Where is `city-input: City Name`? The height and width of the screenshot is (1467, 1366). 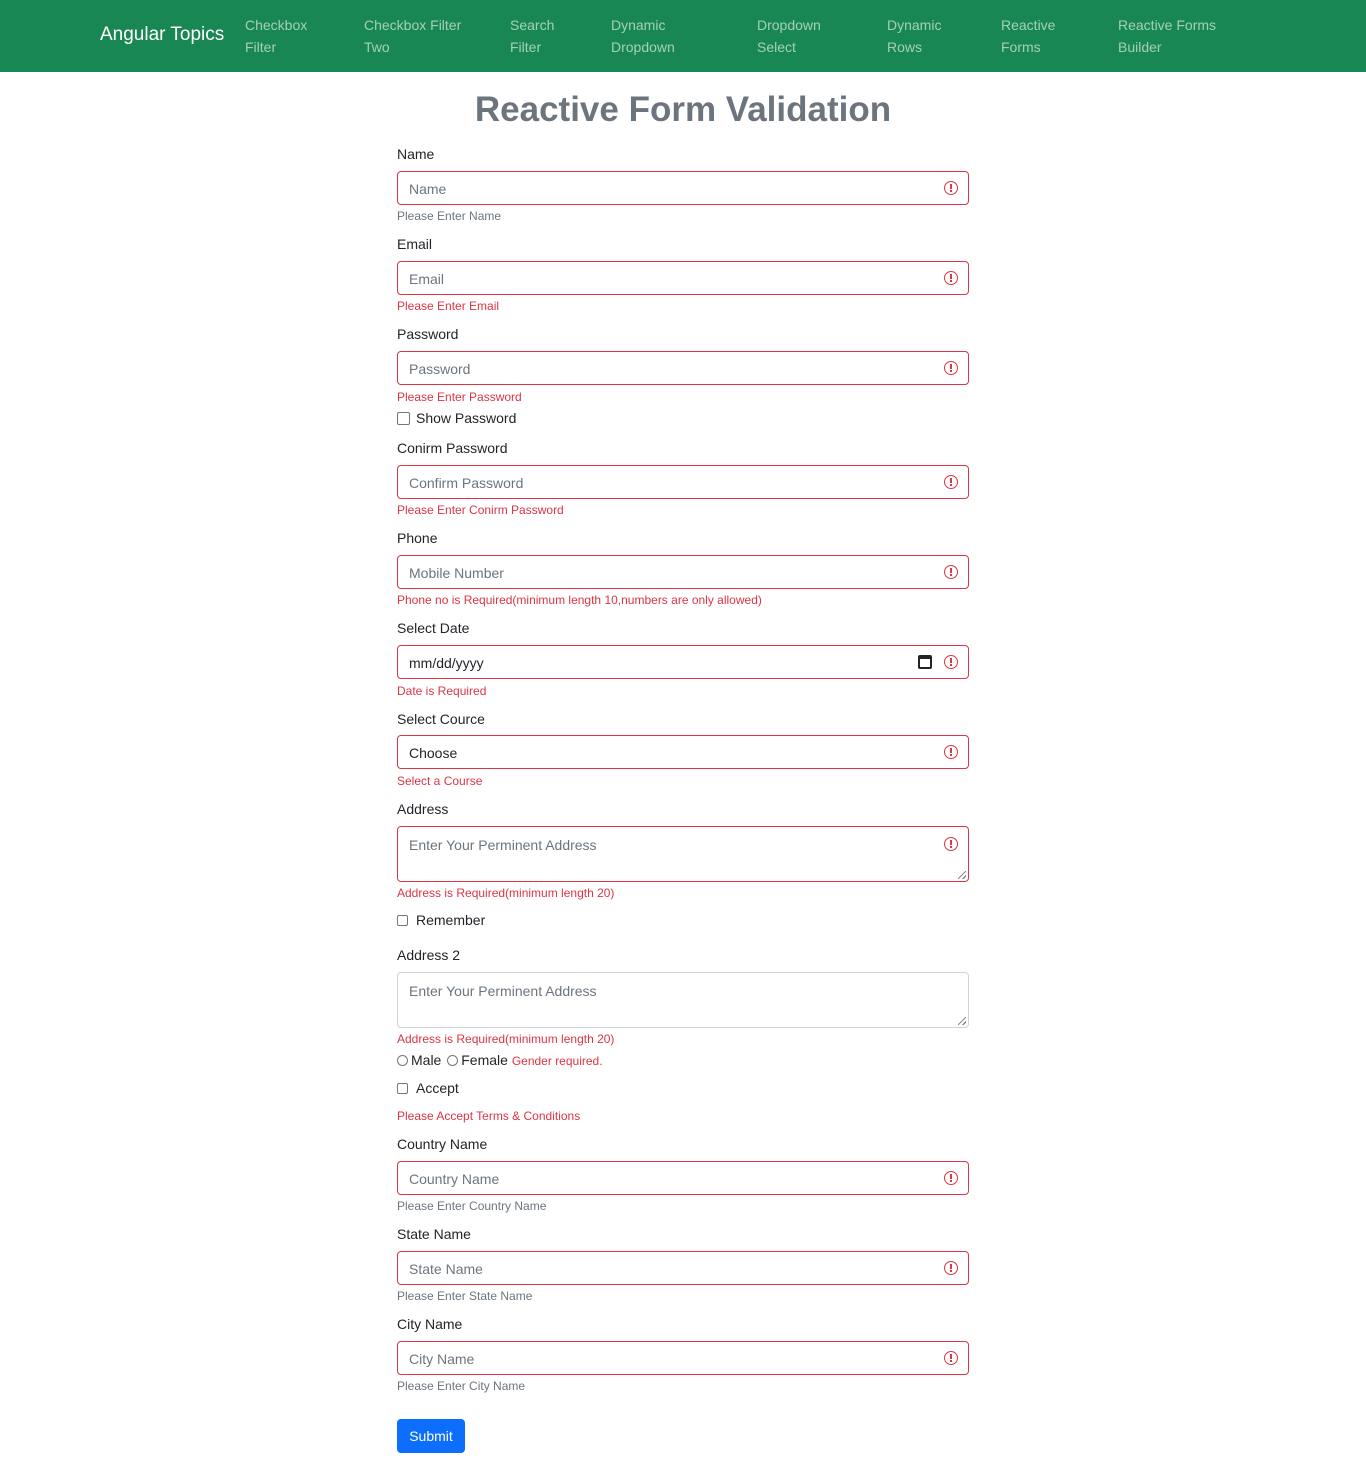 city-input: City Name is located at coordinates (683, 1358).